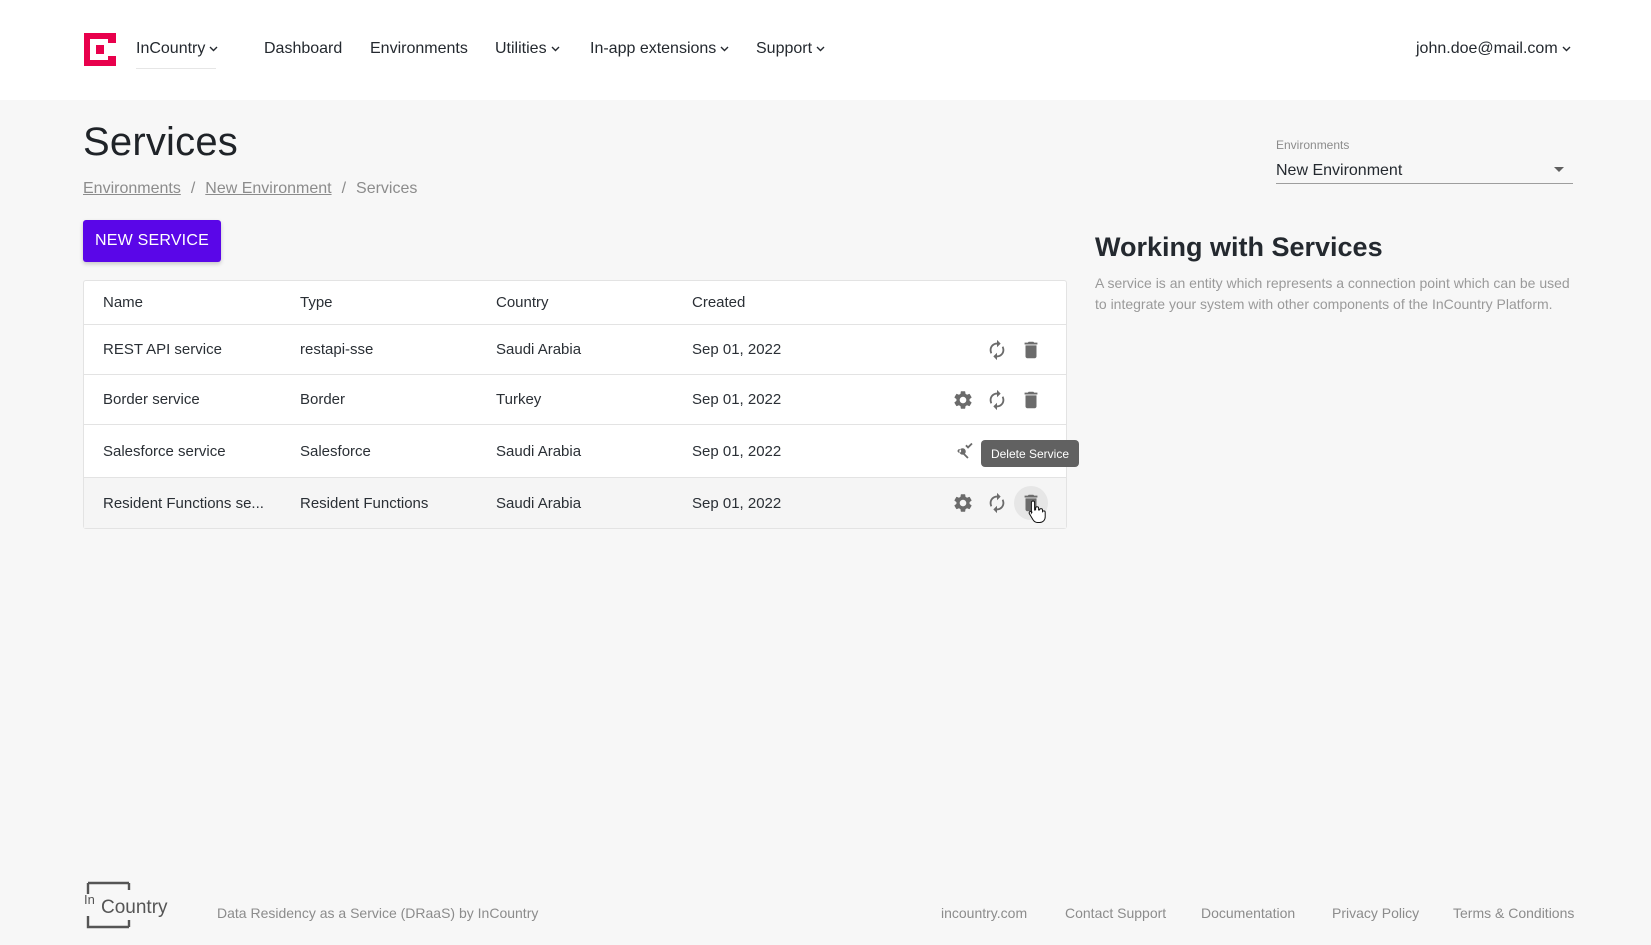 The height and width of the screenshot is (945, 1651). Describe the element at coordinates (132, 189) in the screenshot. I see `breadcrumb-environments: Environments` at that location.